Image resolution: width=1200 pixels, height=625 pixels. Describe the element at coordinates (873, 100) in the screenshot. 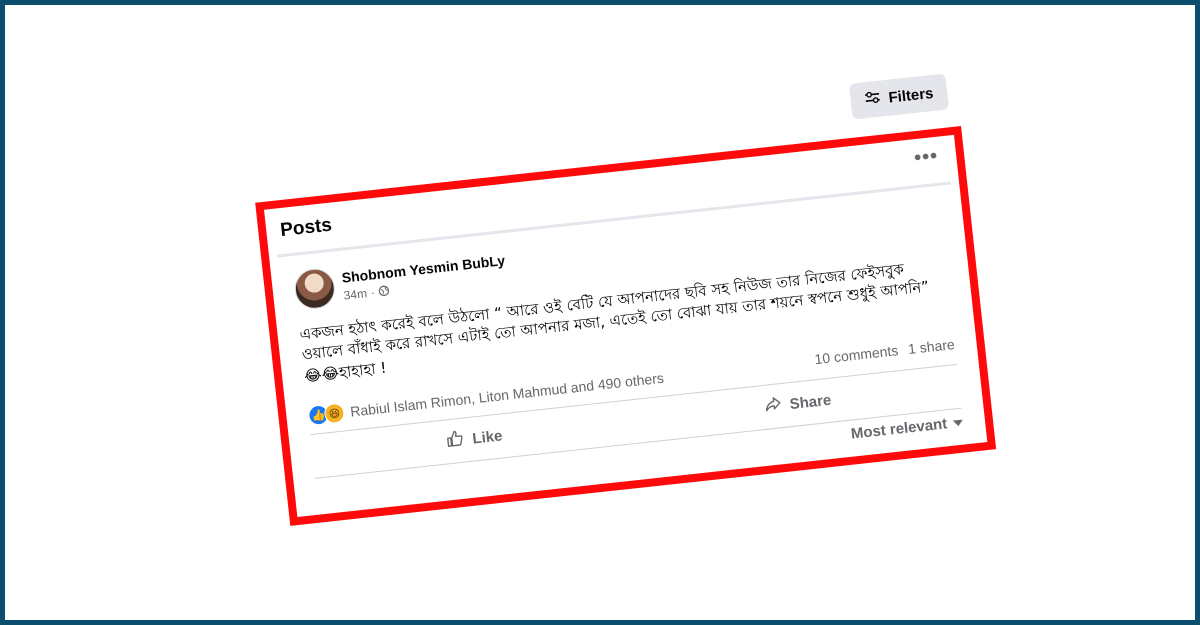

I see `filters-icon` at that location.